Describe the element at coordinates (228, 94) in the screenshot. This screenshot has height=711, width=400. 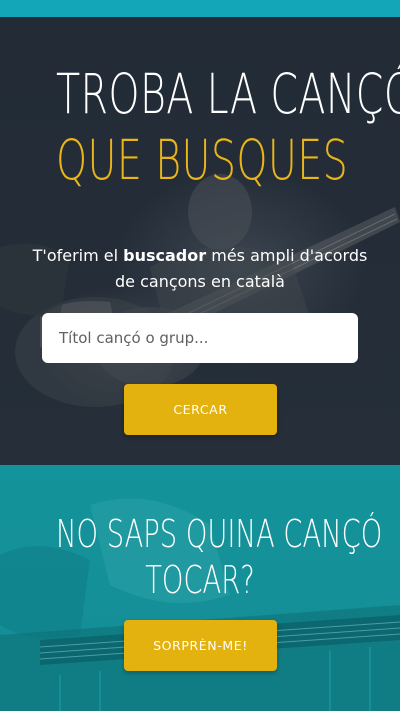
I see `hero-title-line1: TROBA LA CANÇÓ` at that location.